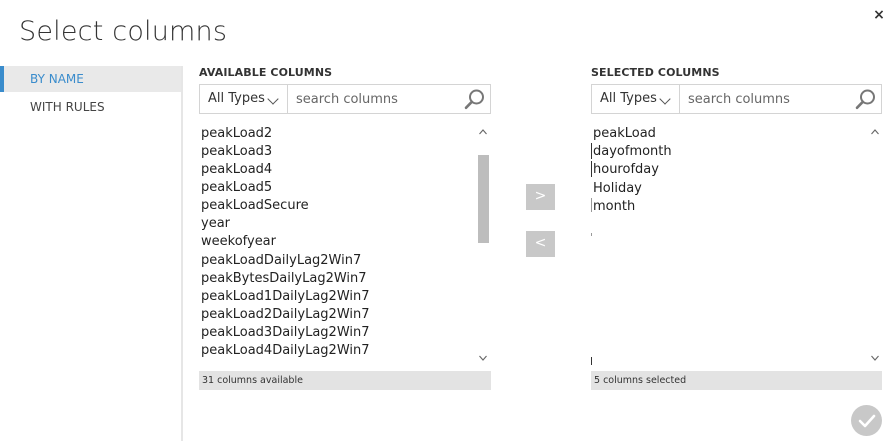  I want to click on list-item: month, so click(614, 207).